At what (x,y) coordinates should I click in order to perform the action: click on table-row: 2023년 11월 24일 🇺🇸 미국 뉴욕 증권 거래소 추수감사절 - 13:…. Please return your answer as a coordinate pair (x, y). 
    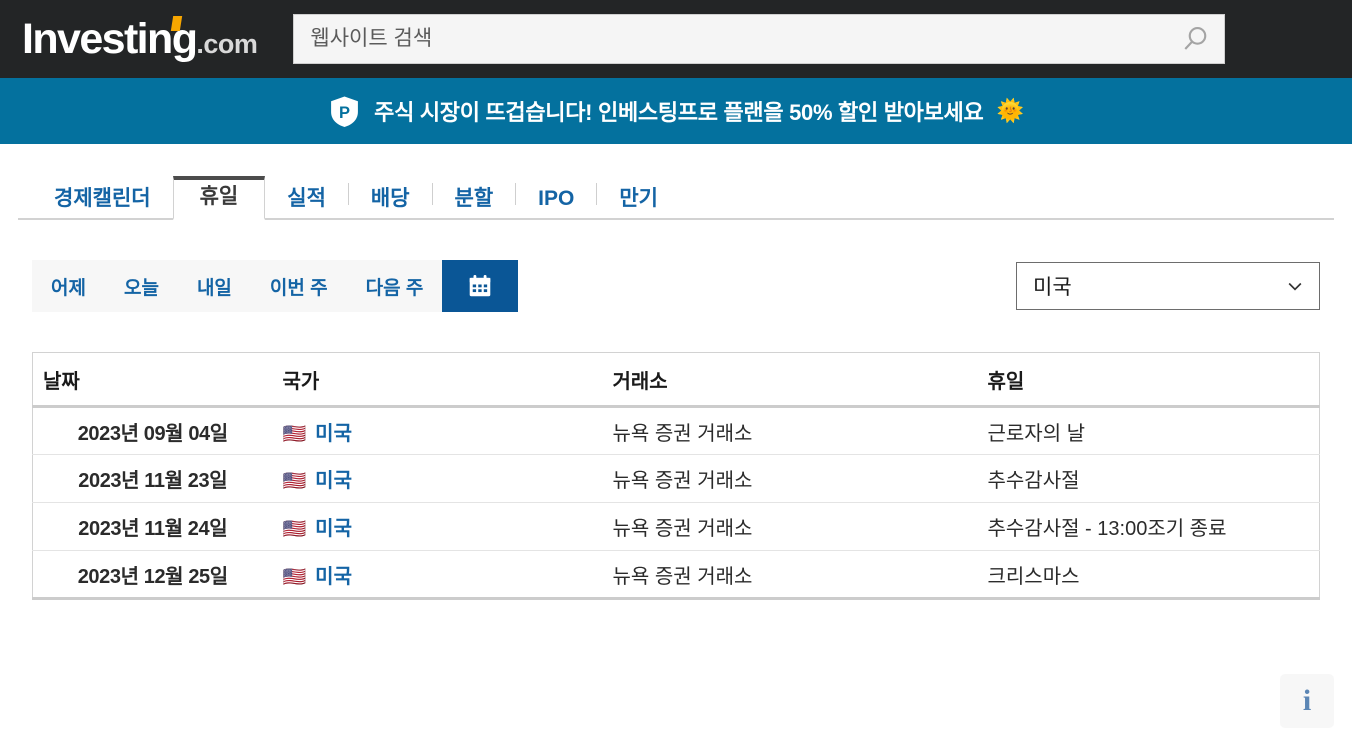
    Looking at the image, I should click on (676, 526).